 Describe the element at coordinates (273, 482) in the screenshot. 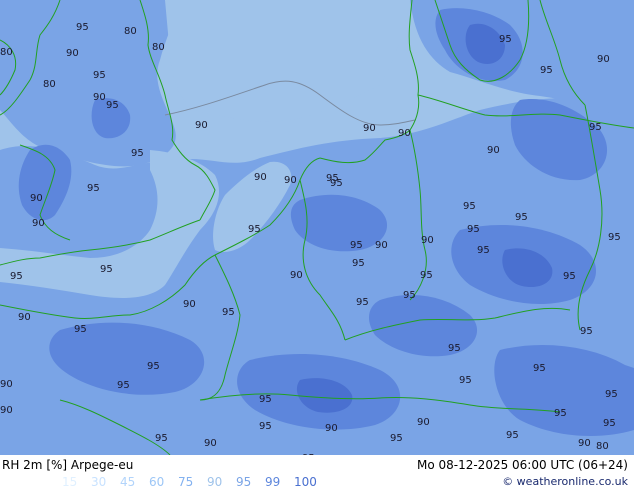

I see `legend-value: 99` at that location.